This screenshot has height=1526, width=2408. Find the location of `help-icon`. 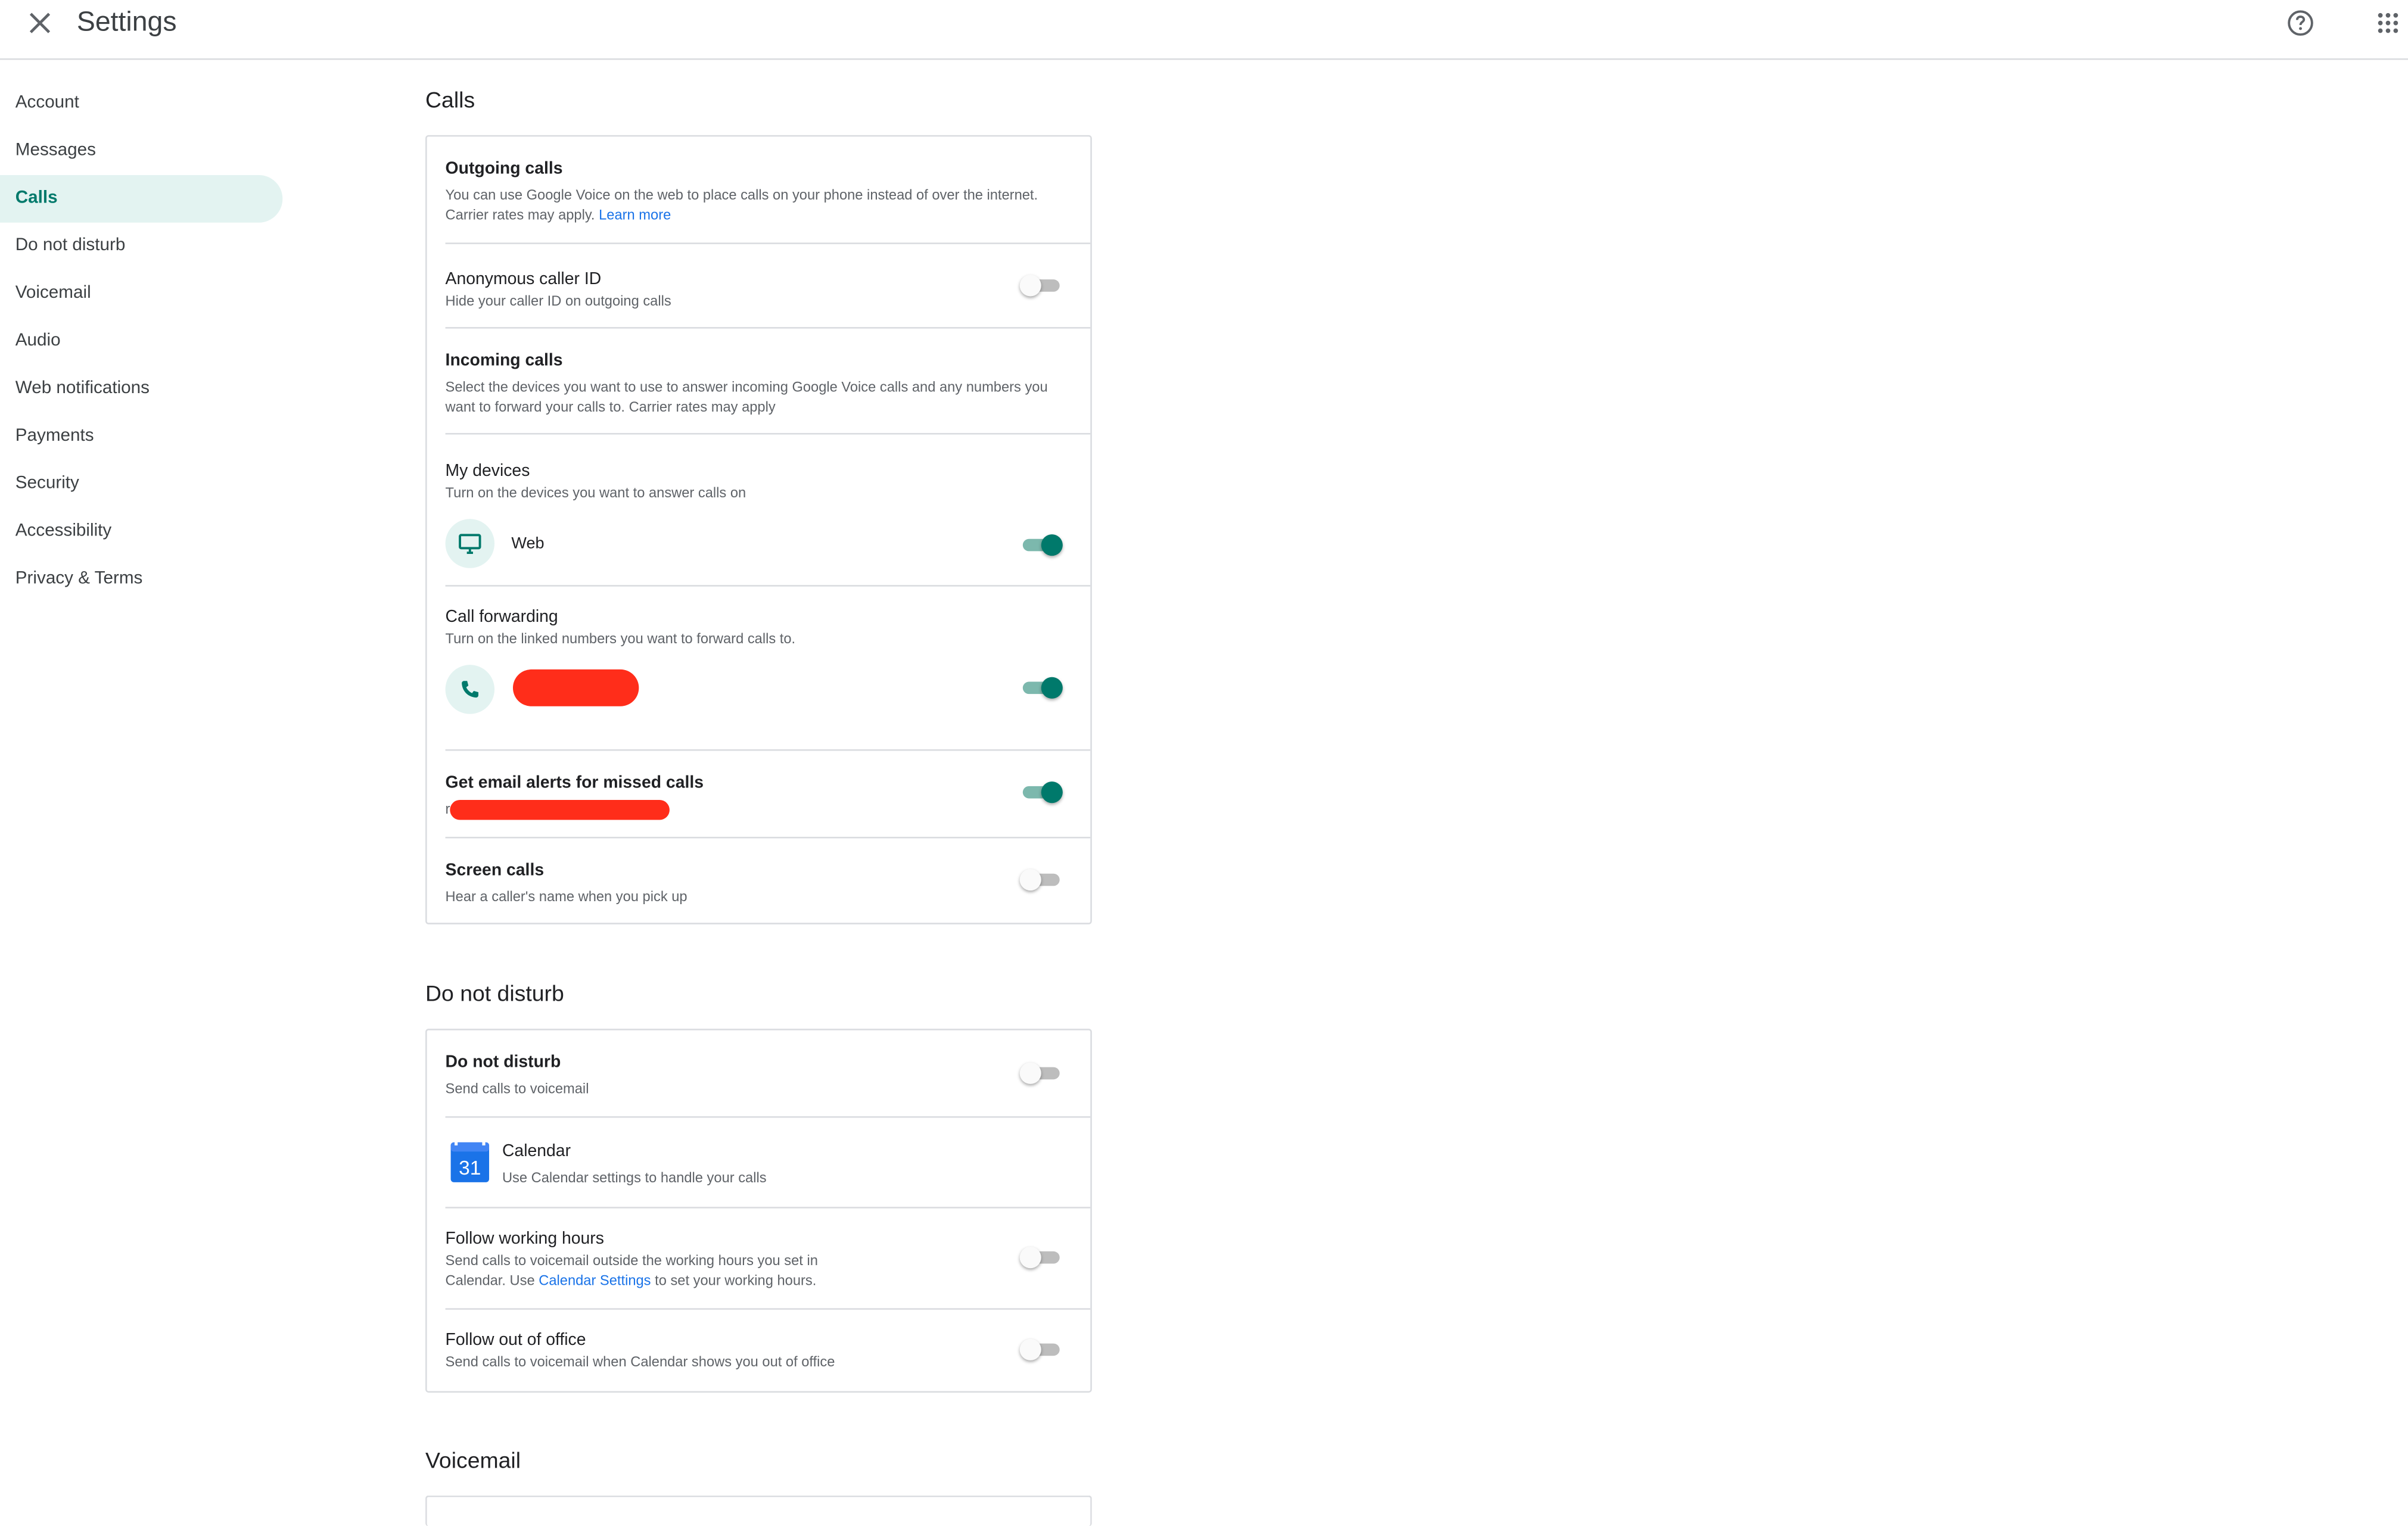

help-icon is located at coordinates (2300, 23).